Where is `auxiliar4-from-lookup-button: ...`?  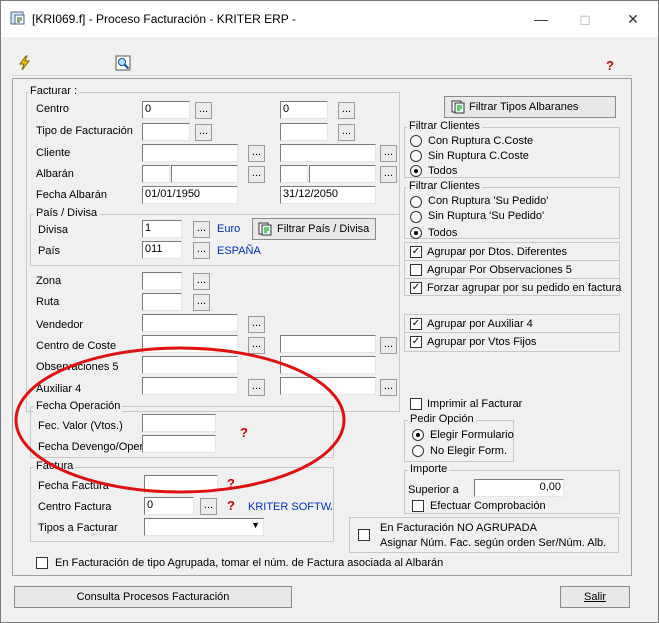
auxiliar4-from-lookup-button: ... is located at coordinates (256, 387).